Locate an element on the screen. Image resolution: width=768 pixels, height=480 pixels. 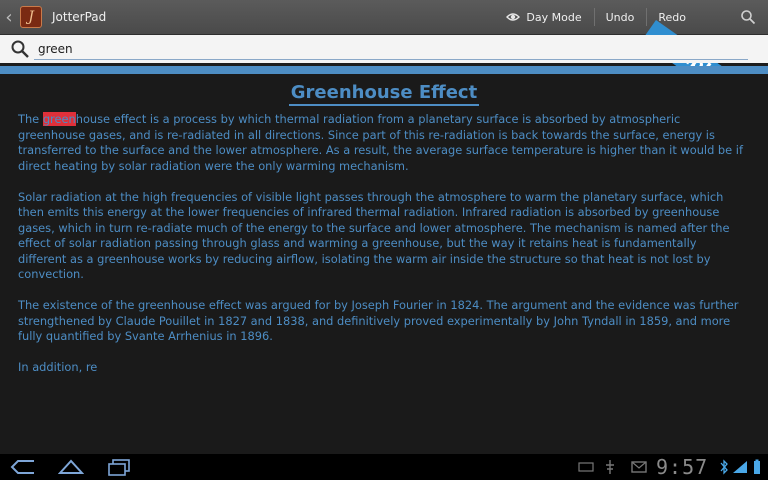
header-divider is located at coordinates (384, 70).